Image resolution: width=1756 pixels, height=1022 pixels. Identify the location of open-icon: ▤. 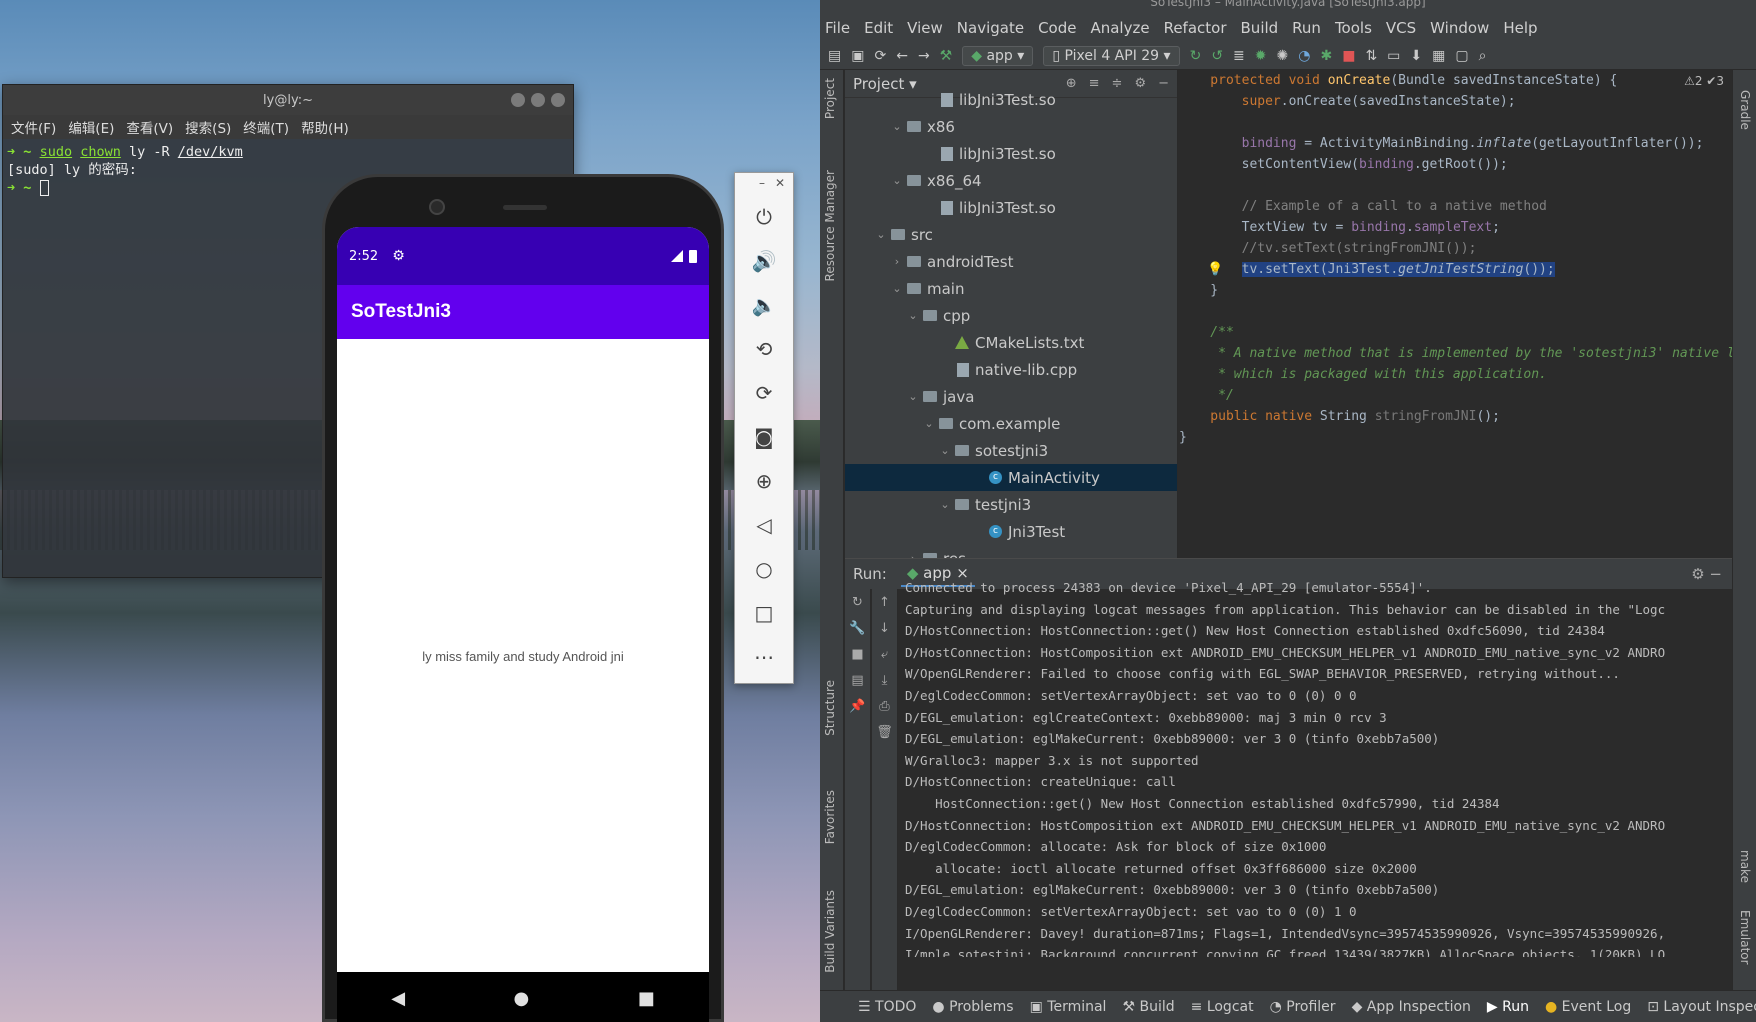
(834, 56).